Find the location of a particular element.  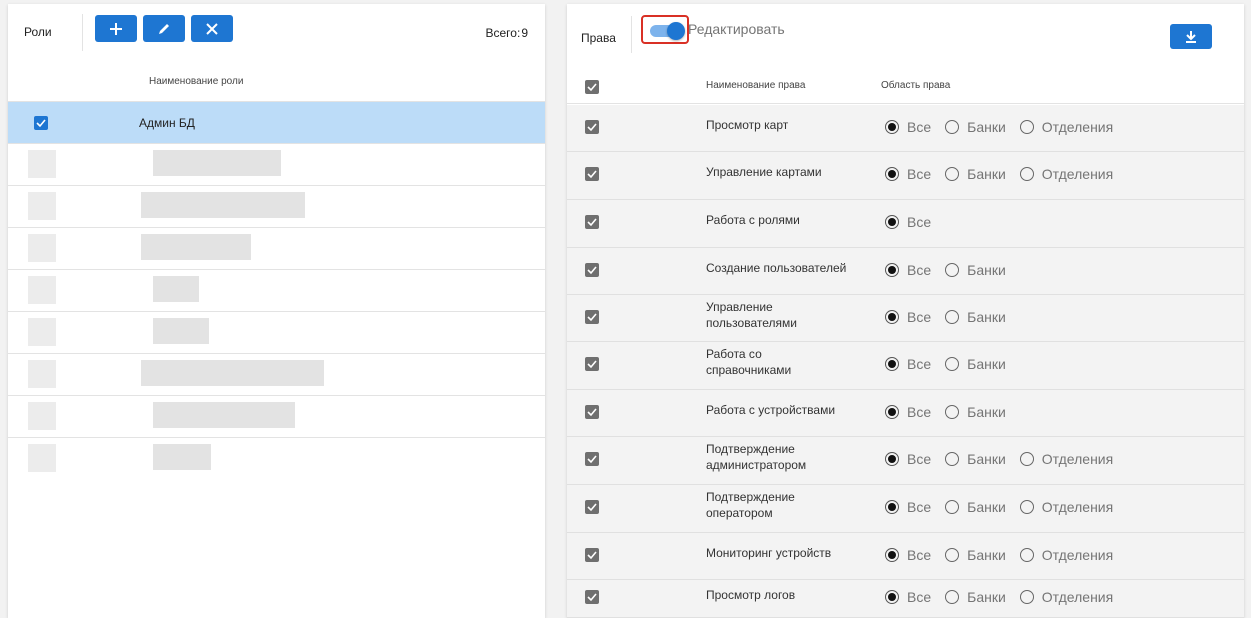

right-row: Управление пользователями Все Банки is located at coordinates (905, 318).